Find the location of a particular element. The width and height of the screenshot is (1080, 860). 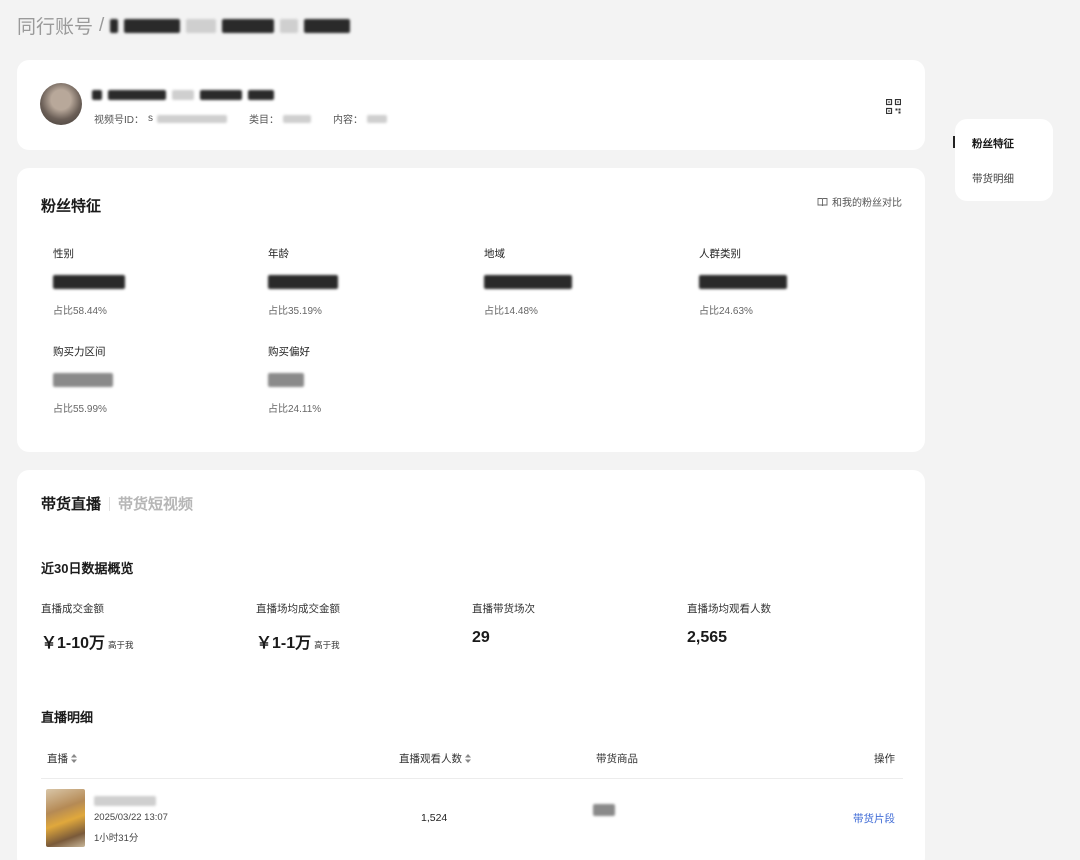

account-id: 视频号ID： s is located at coordinates (160, 118).